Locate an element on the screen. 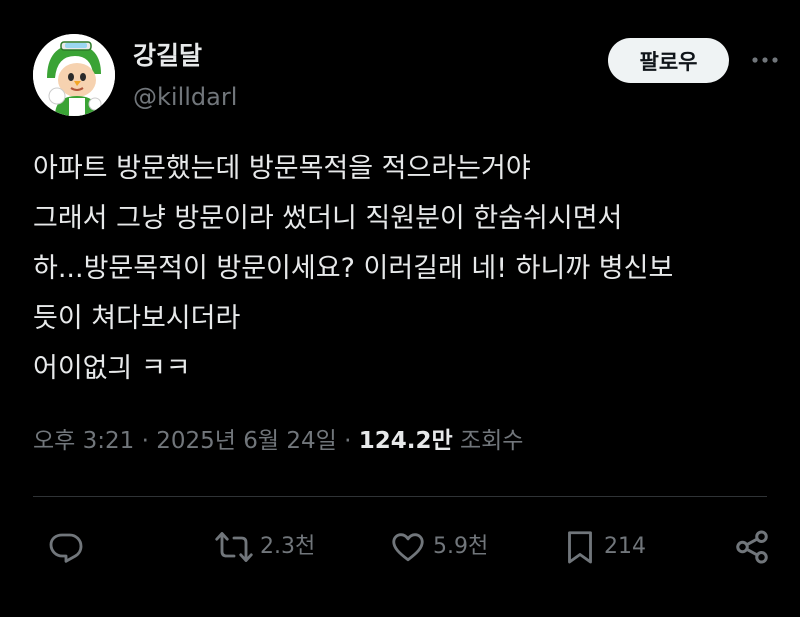 Image resolution: width=800 pixels, height=617 pixels. tweet-line: 그래서 그냥 방문이라 썼더니 직원분이 한숨쉬시면서 is located at coordinates (328, 218).